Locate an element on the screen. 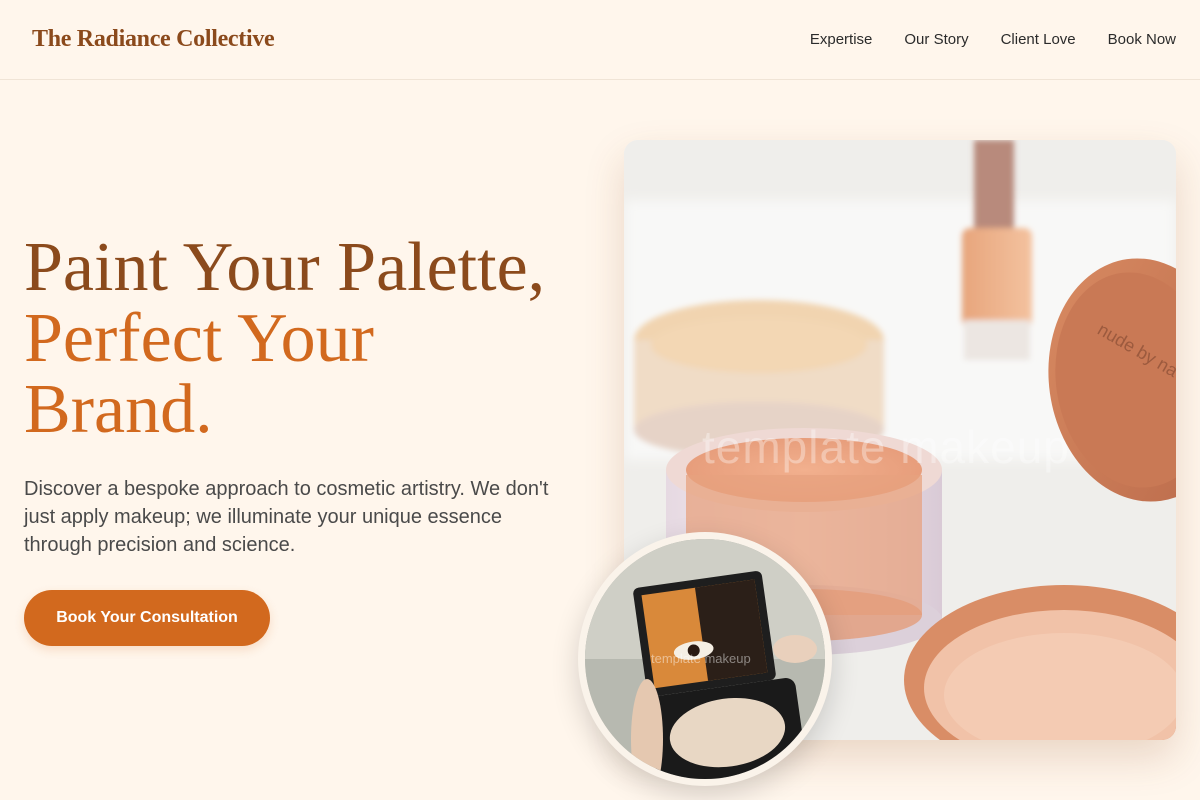  hero-title: Paint Your Palette, Perfect Your Brand. is located at coordinates (314, 338).